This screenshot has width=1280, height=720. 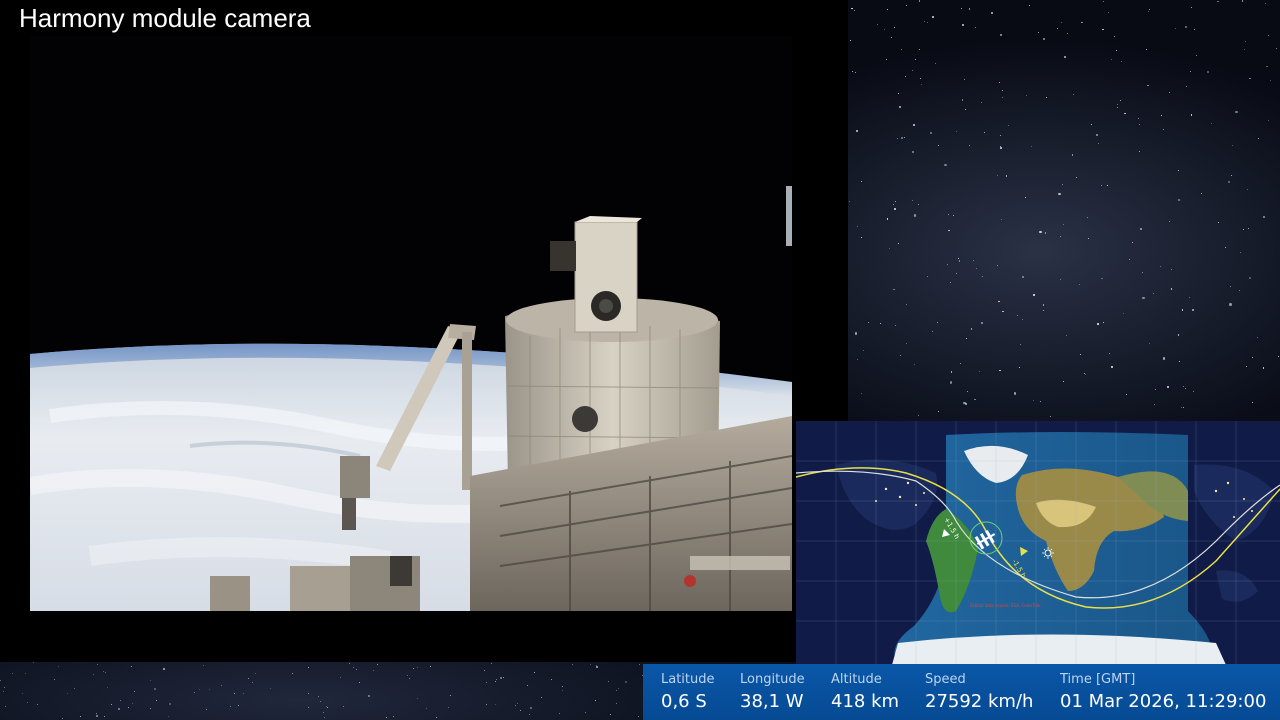 I want to click on latitude-value: 0,6 S, so click(x=684, y=701).